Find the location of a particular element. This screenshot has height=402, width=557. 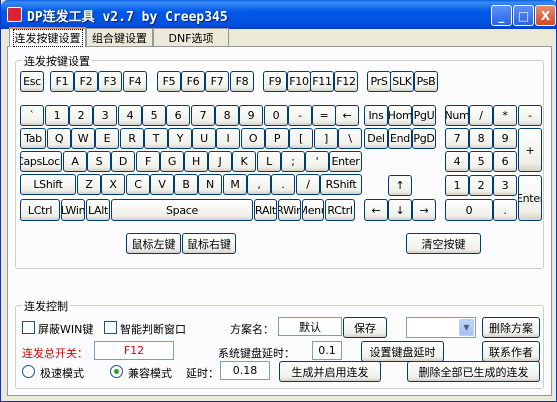

key-row5-6: Menu is located at coordinates (313, 210).